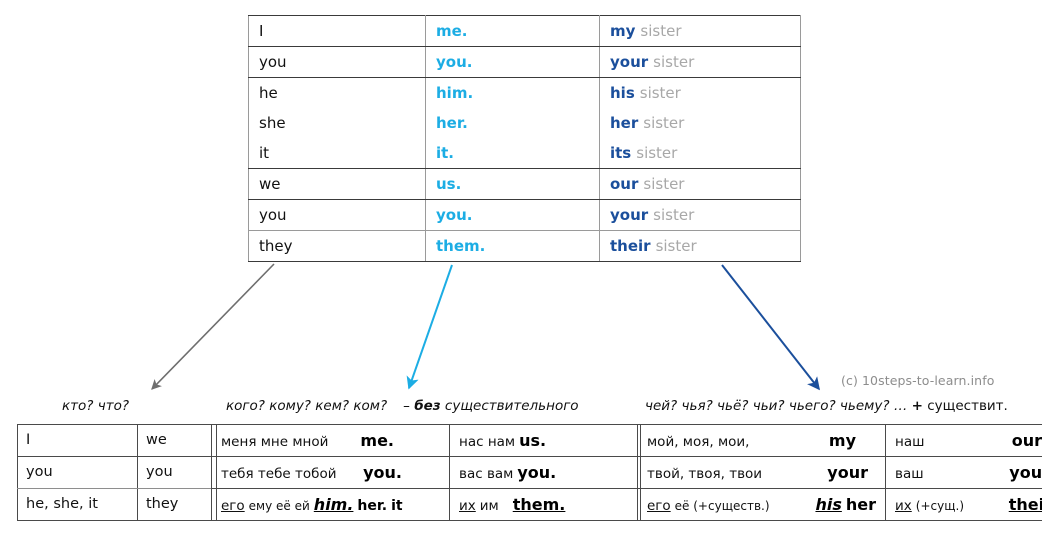  I want to click on object-ru-underlined: их, so click(467, 506).